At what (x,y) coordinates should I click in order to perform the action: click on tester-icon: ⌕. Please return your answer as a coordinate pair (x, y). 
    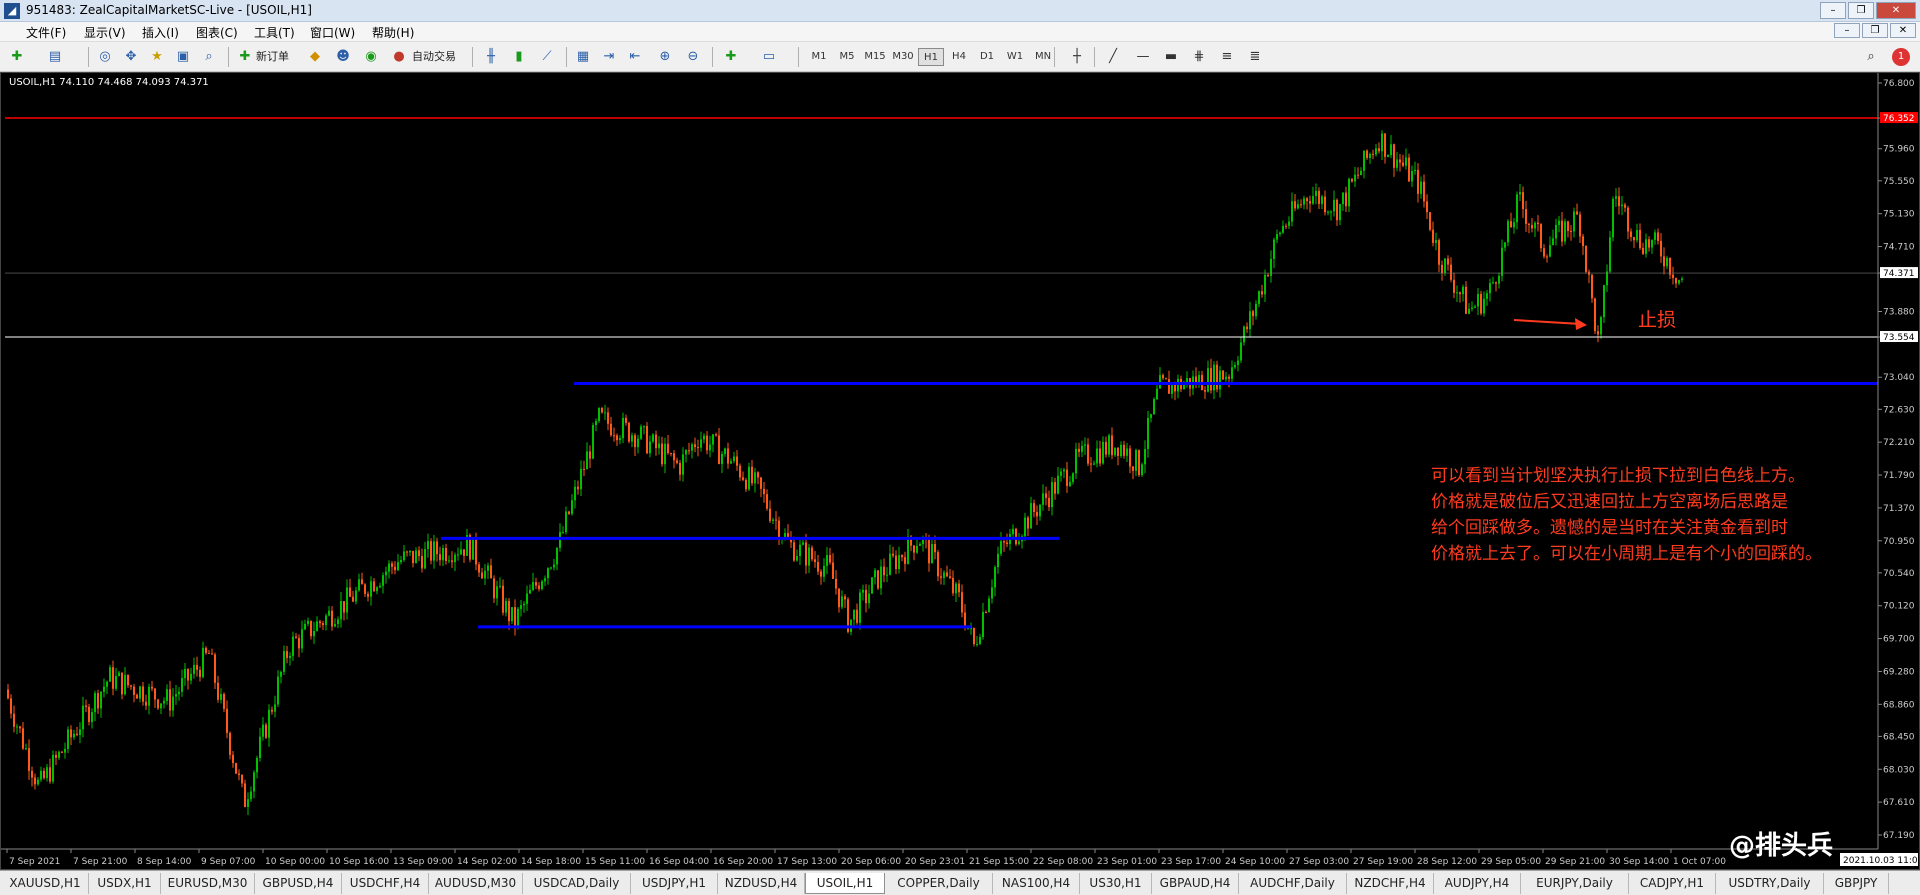
    Looking at the image, I should click on (209, 57).